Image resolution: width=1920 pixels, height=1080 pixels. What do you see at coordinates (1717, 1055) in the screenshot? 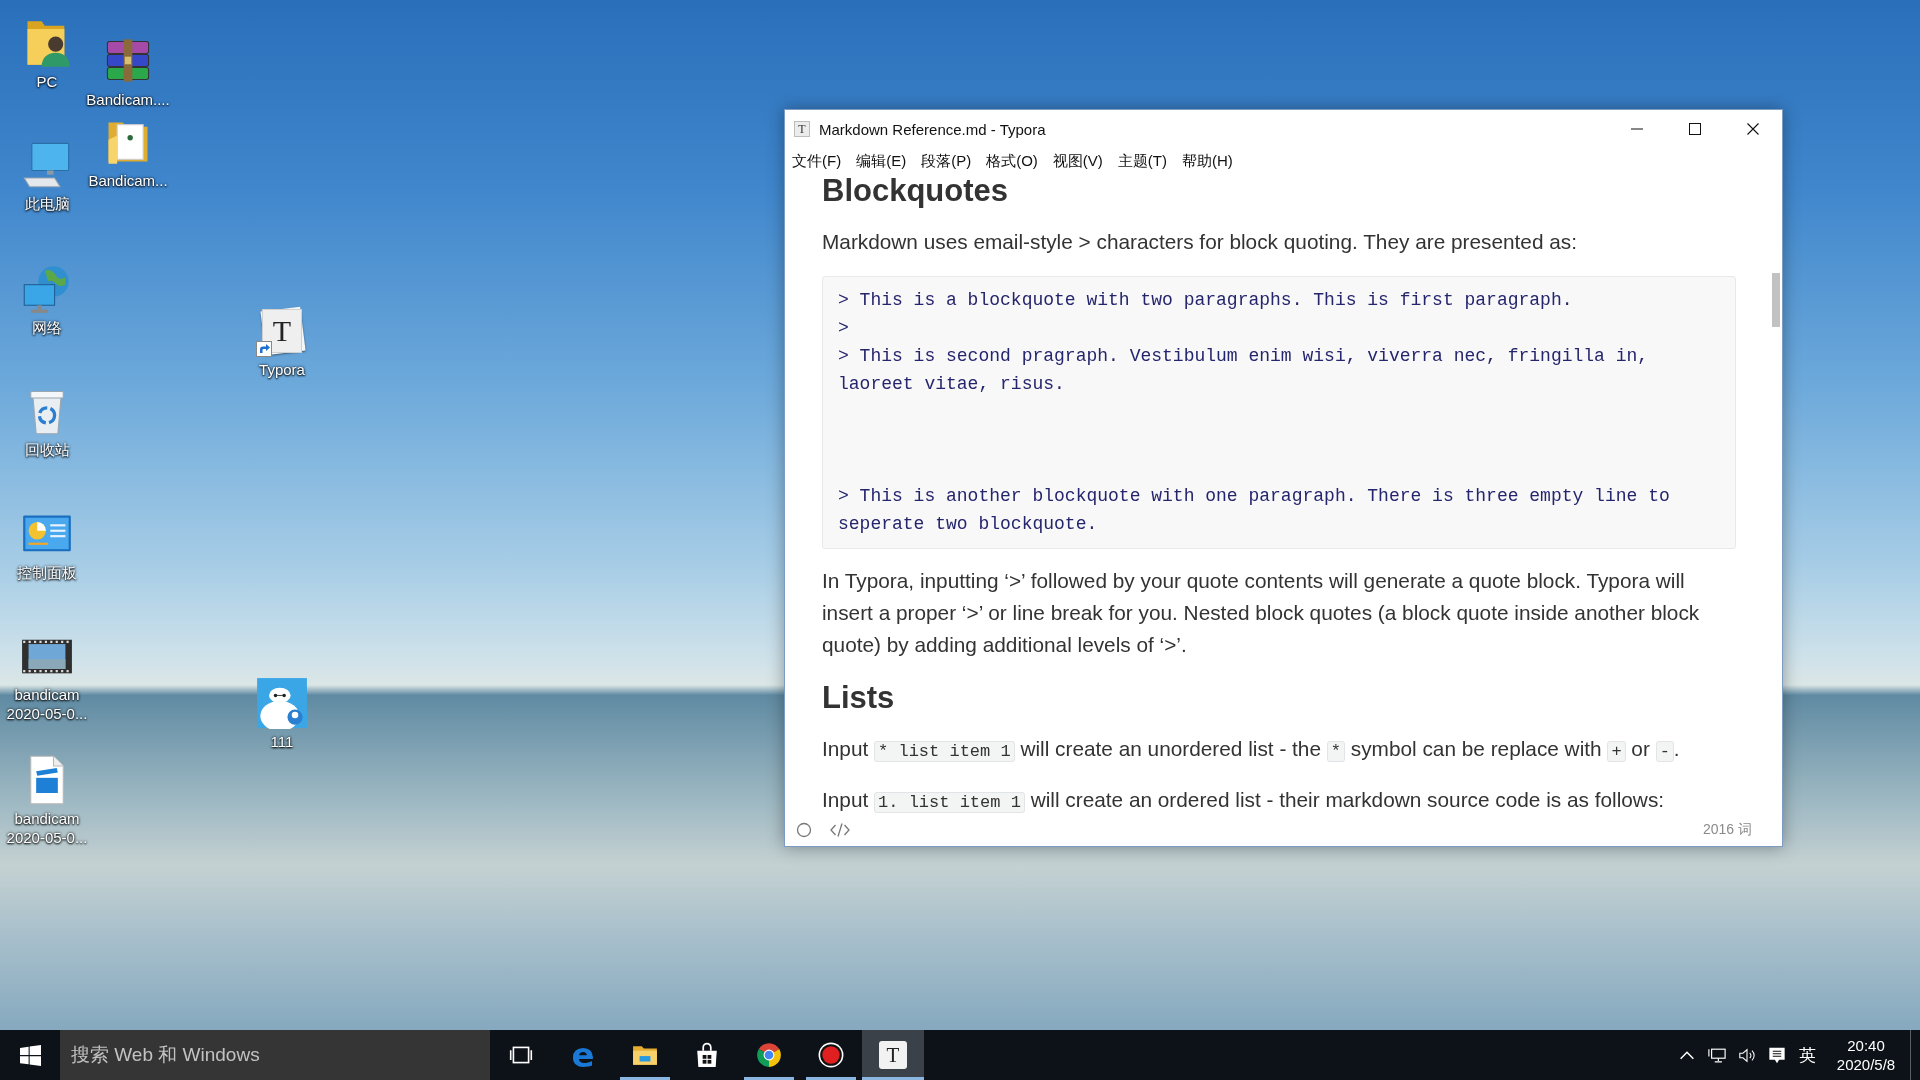
I see `network-monitor-icon` at bounding box center [1717, 1055].